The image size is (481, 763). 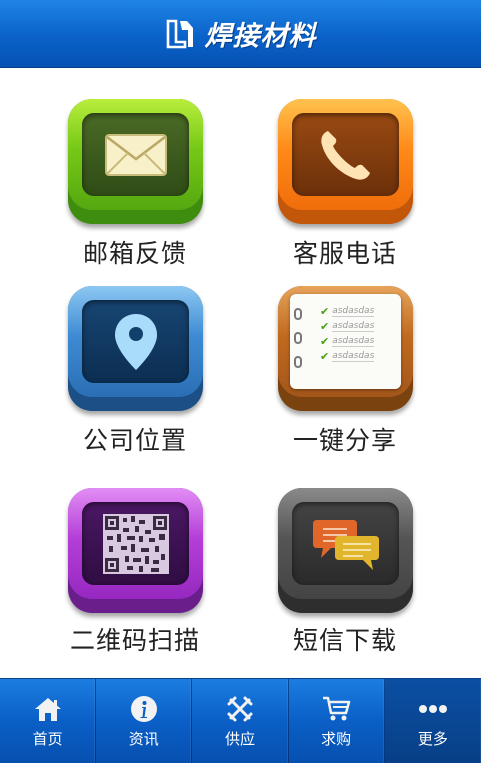 I want to click on nav-label: 更多, so click(x=432, y=739).